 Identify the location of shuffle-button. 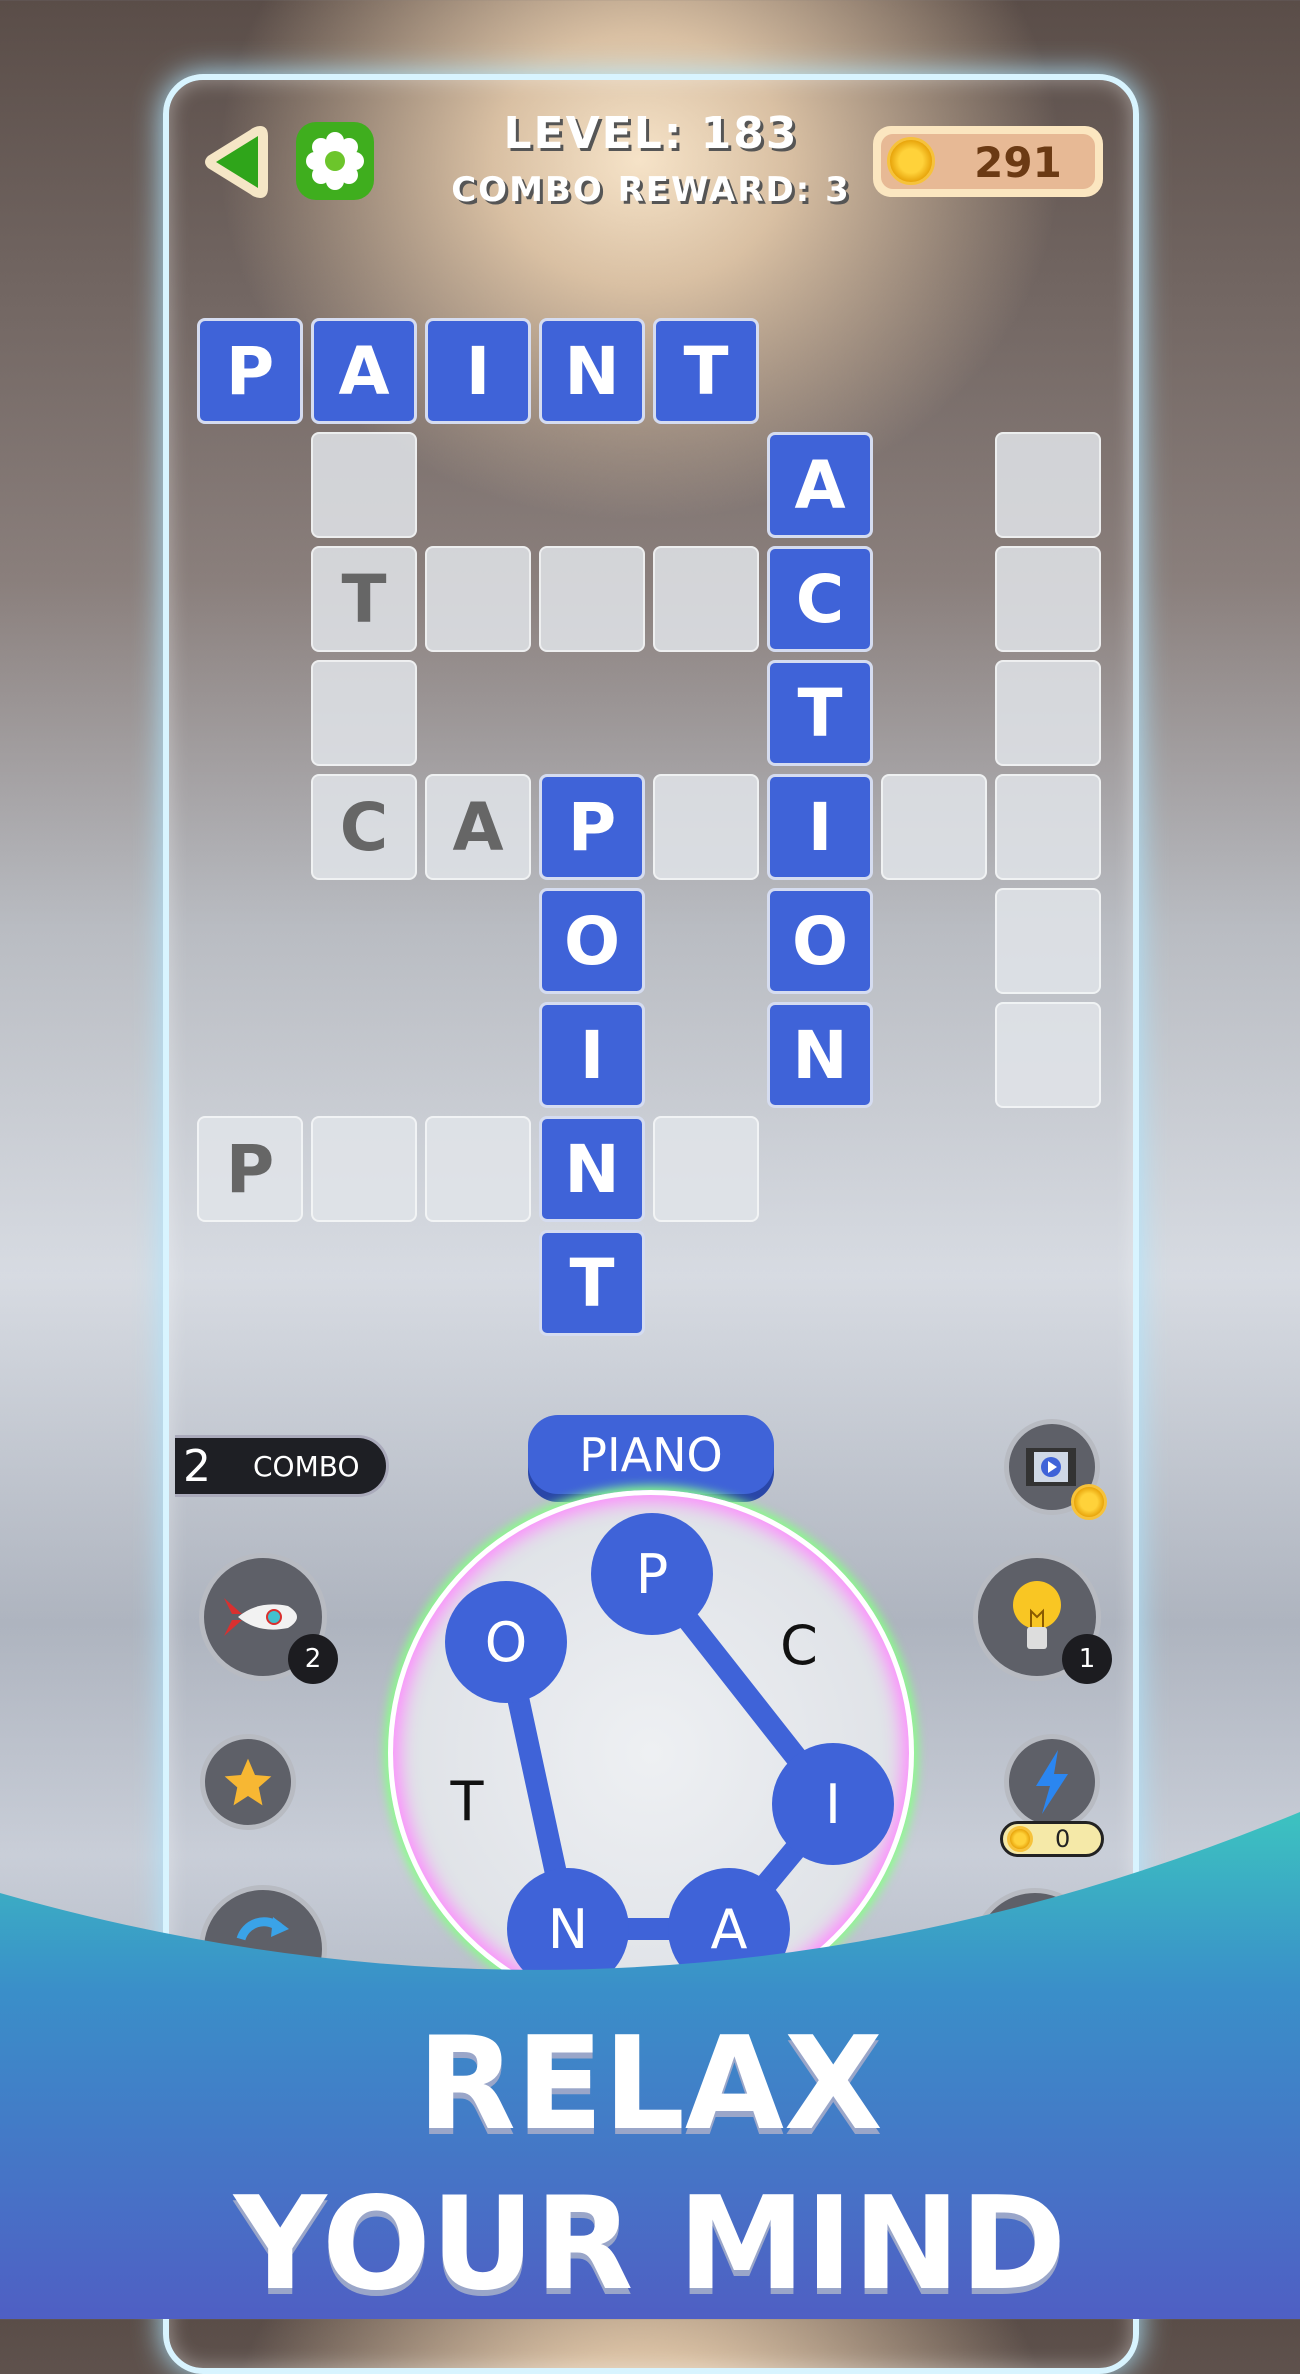
(263, 1949).